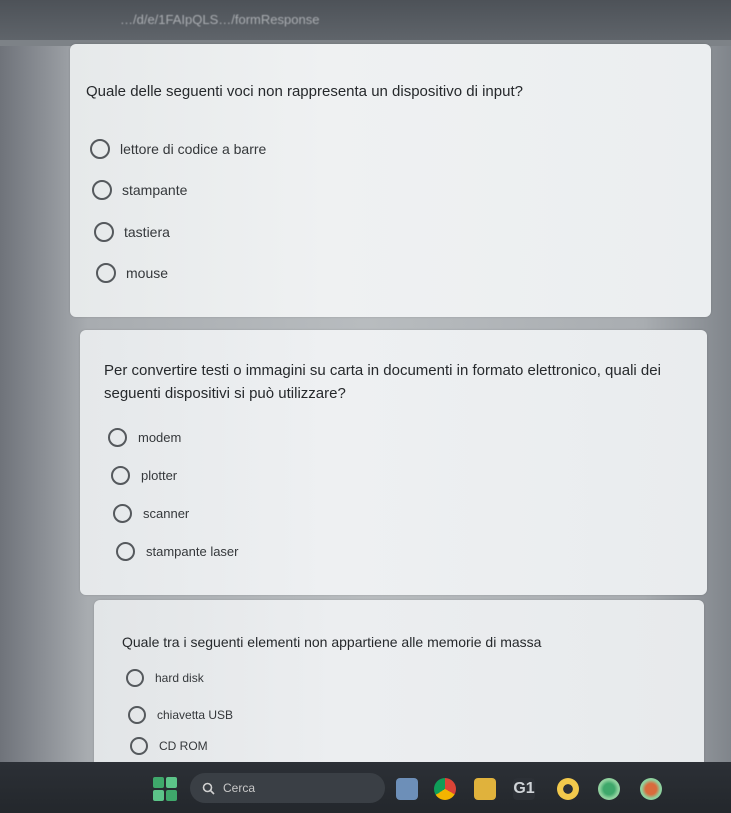  Describe the element at coordinates (365, 20) in the screenshot. I see `browser-address-bar: …/d/e/1FAIpQLS…/formResponse` at that location.